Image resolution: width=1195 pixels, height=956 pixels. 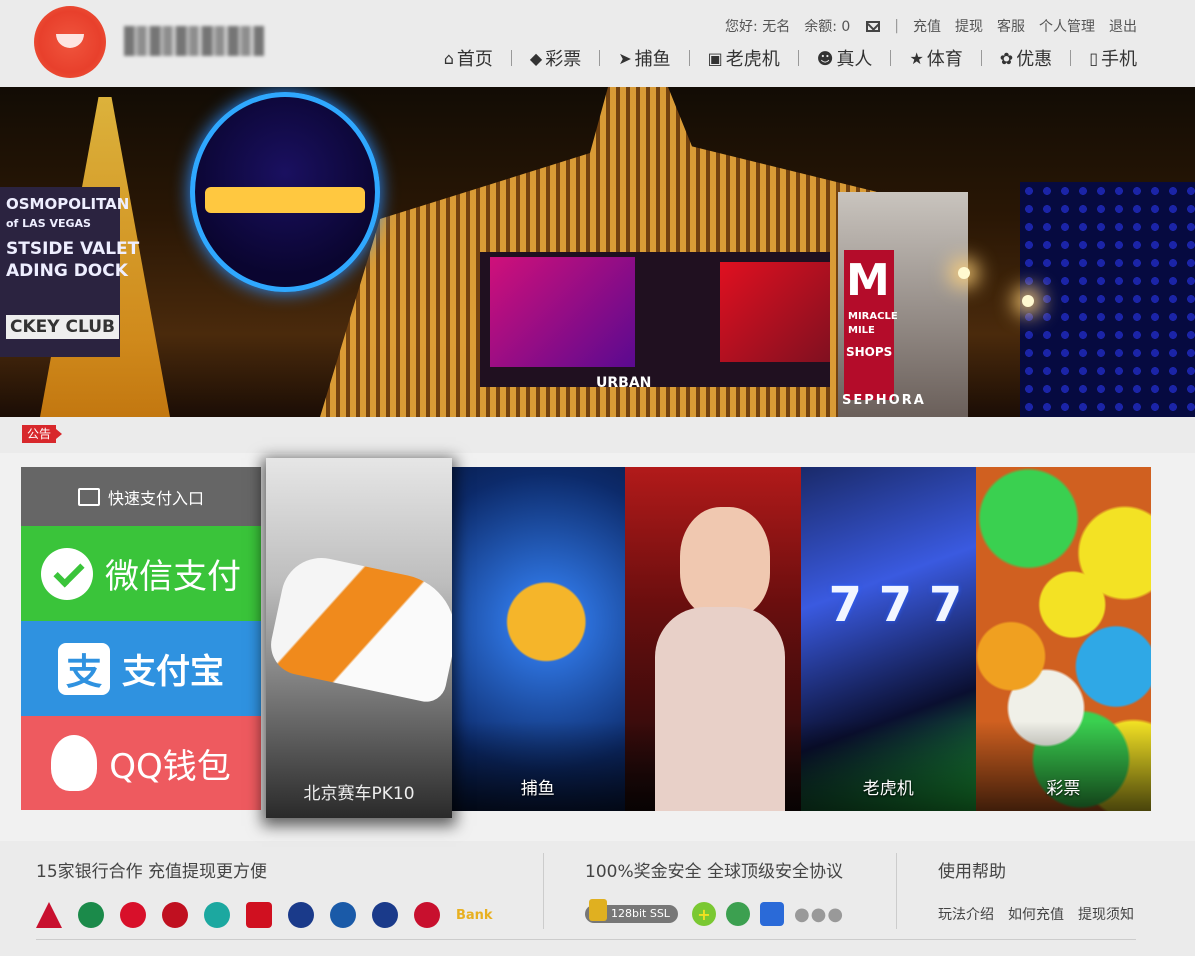 I want to click on nav-slots: ▣ 老虎机, so click(x=744, y=58).